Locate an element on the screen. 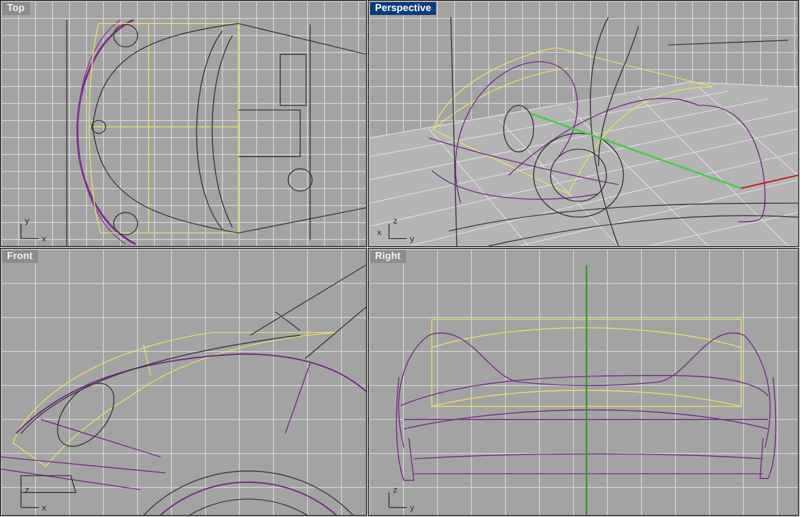 The height and width of the screenshot is (517, 800). viewport-title: Top is located at coordinates (16, 8).